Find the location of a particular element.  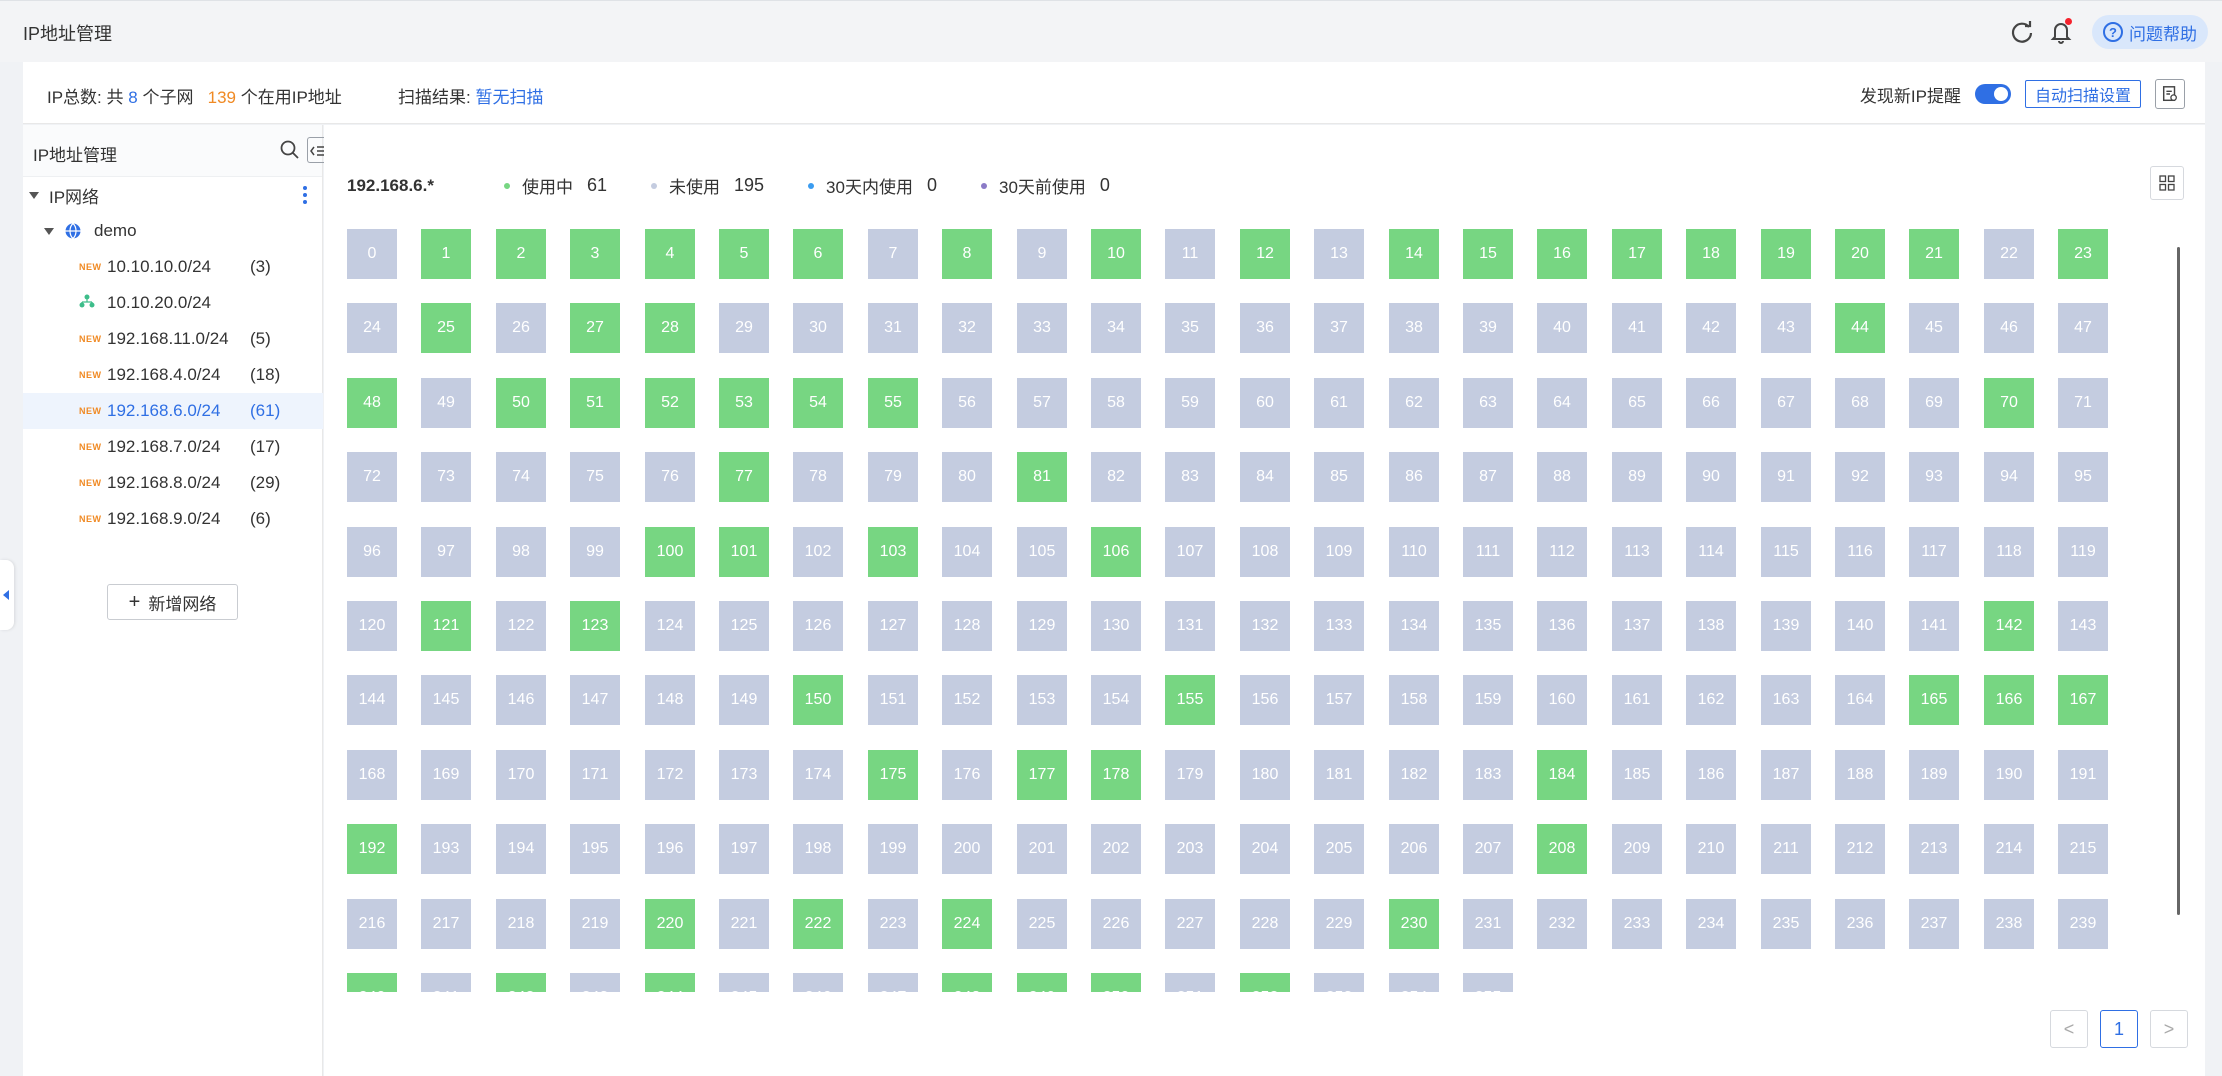

ip-cell-used: 15 is located at coordinates (1488, 254).